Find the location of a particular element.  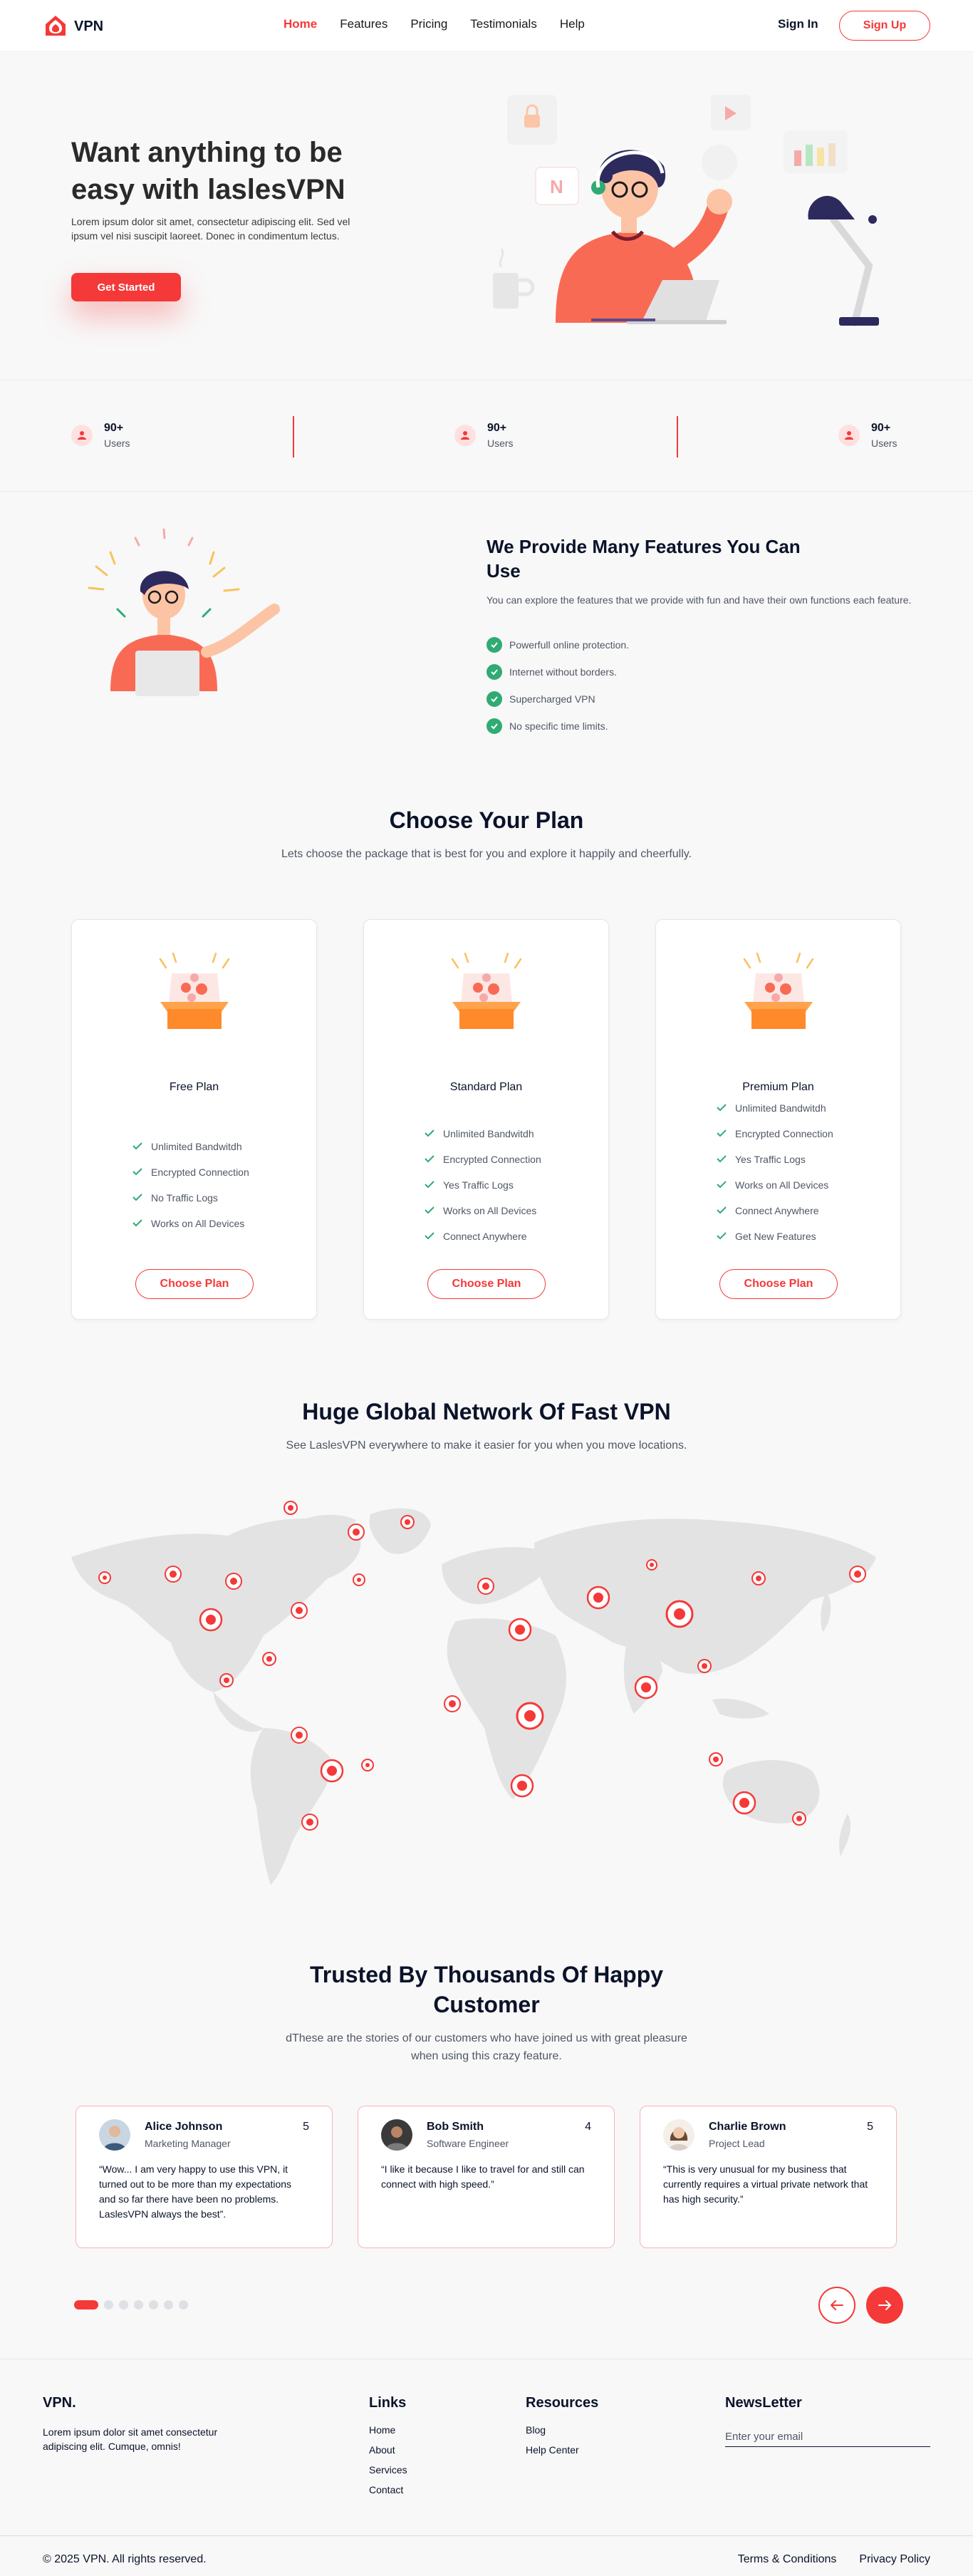

copyright: © 2025 VPN. All rights reserved. is located at coordinates (125, 2559).